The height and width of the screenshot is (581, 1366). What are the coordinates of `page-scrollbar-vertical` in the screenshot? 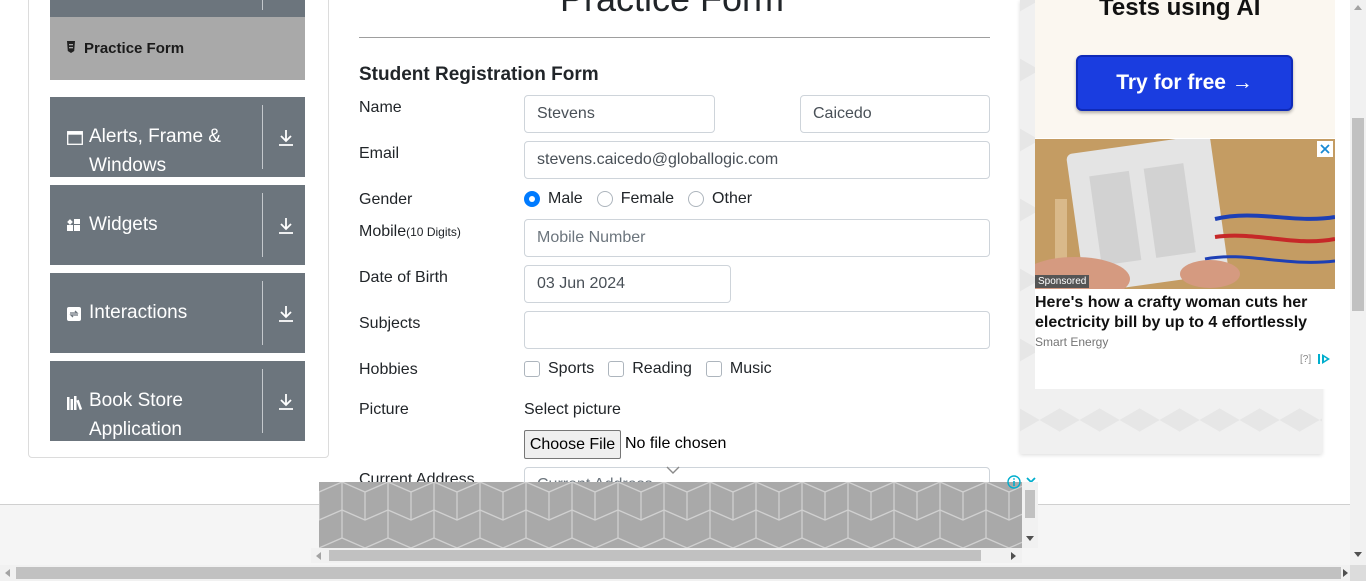 It's located at (1358, 282).